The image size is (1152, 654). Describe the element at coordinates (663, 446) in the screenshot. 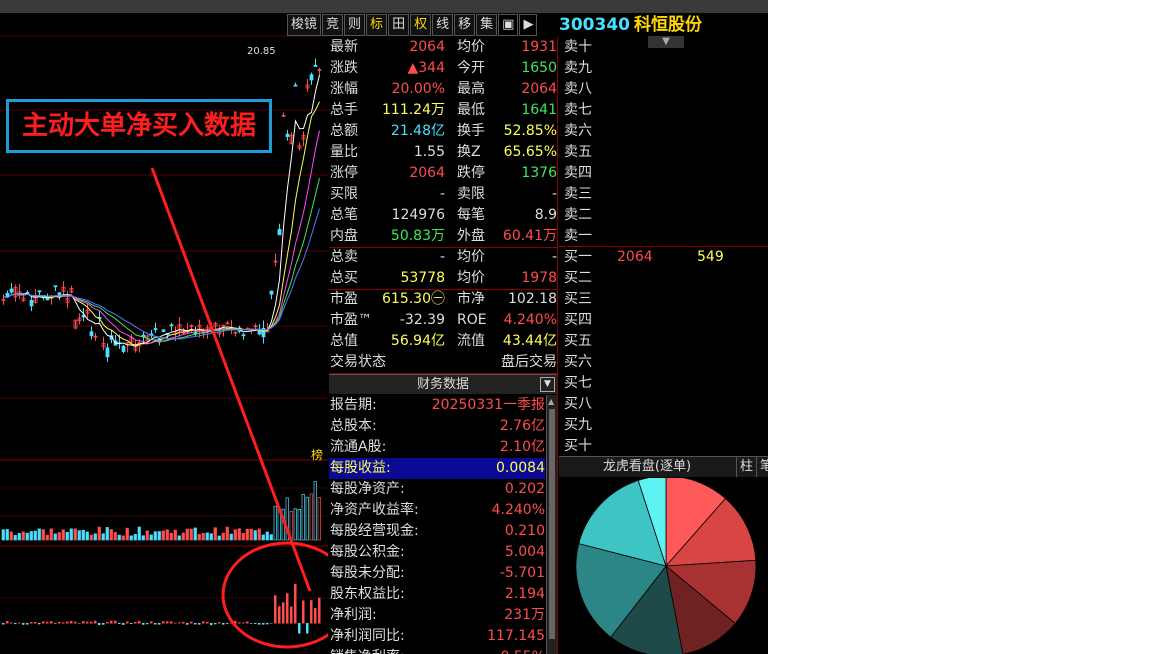

I see `buy-level: 买十` at that location.